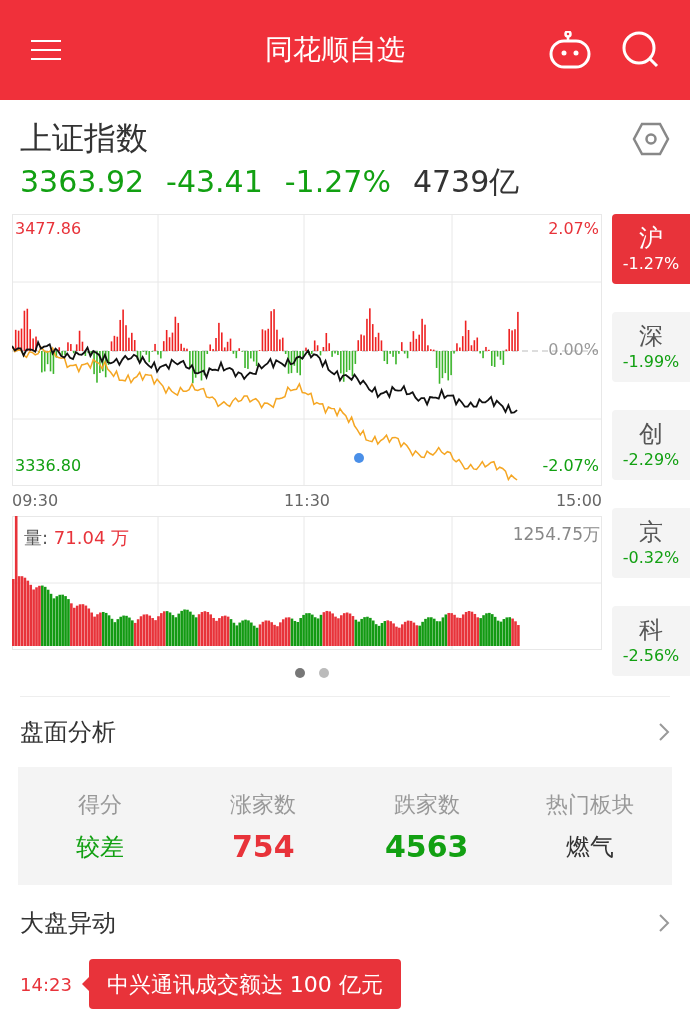 Image resolution: width=690 pixels, height=1018 pixels. I want to click on market-tab: 科 -2.56%, so click(651, 641).